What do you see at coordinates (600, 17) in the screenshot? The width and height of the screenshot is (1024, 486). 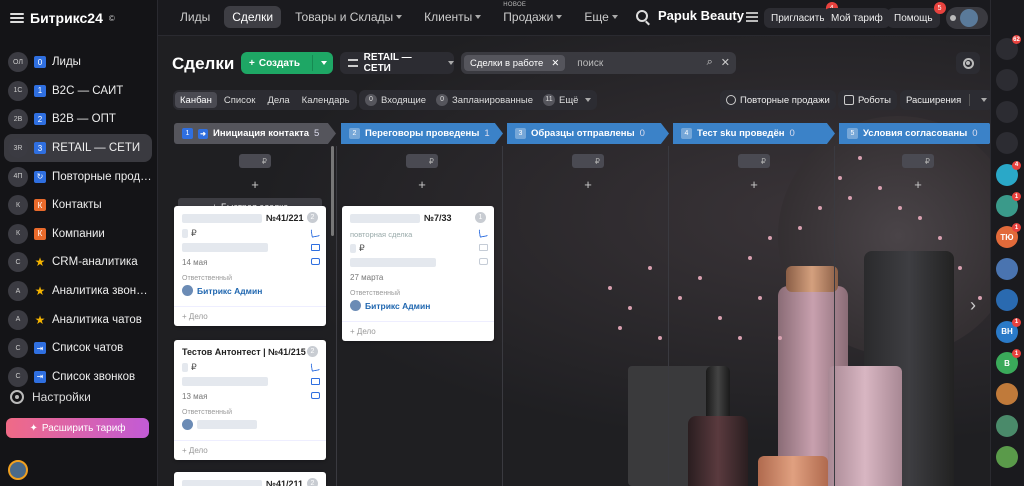 I see `top-nav-item: Еще` at bounding box center [600, 17].